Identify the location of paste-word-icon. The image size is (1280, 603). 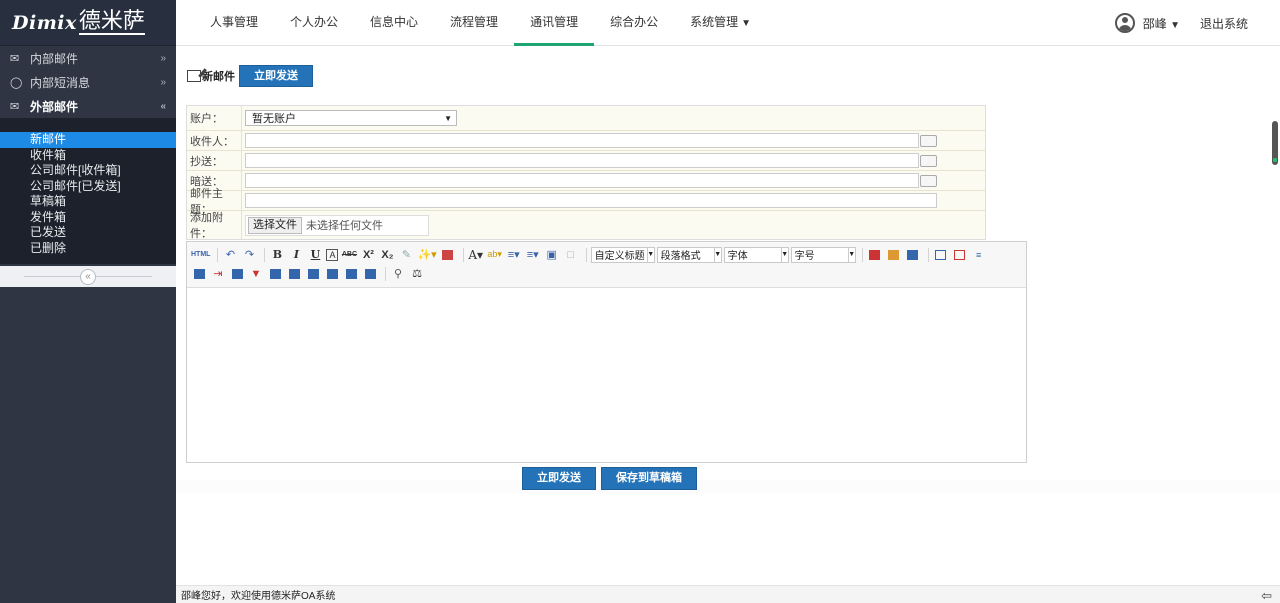
(448, 255).